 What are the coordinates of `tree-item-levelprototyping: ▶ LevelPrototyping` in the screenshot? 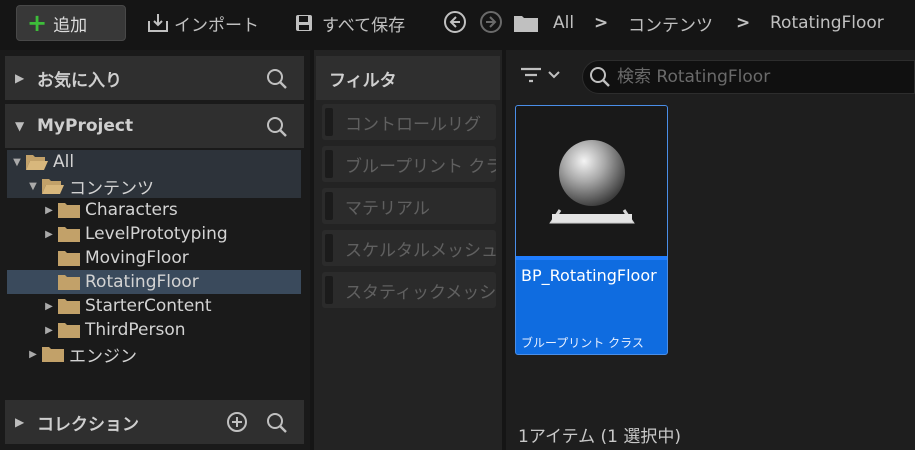 It's located at (154, 234).